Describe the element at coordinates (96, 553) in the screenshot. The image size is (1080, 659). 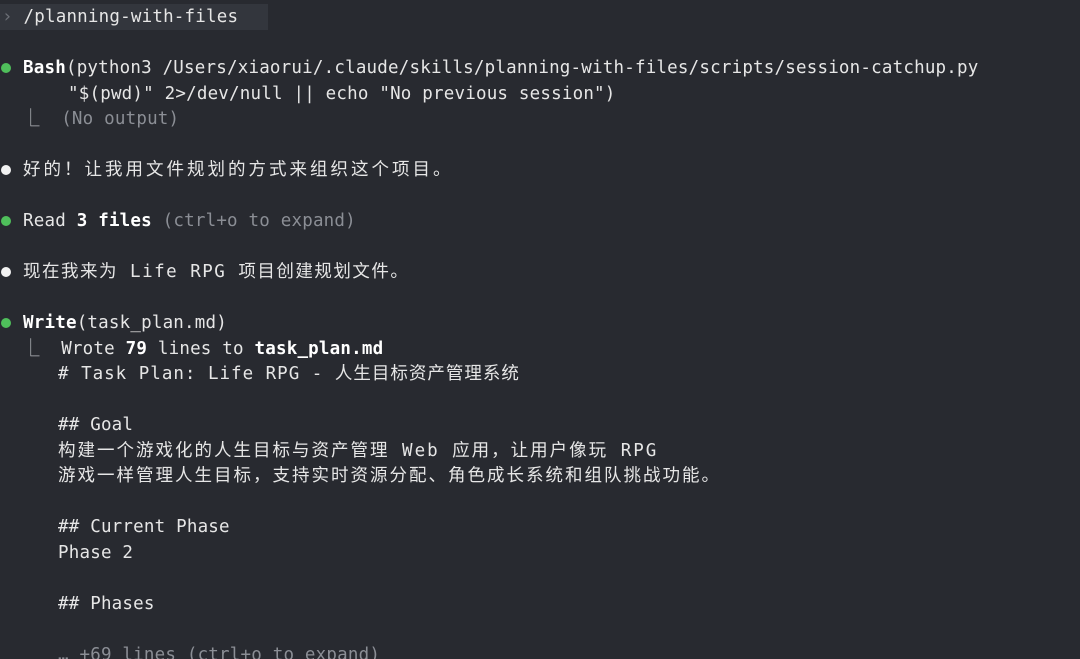
I see `file-content-line: Phase 2` at that location.